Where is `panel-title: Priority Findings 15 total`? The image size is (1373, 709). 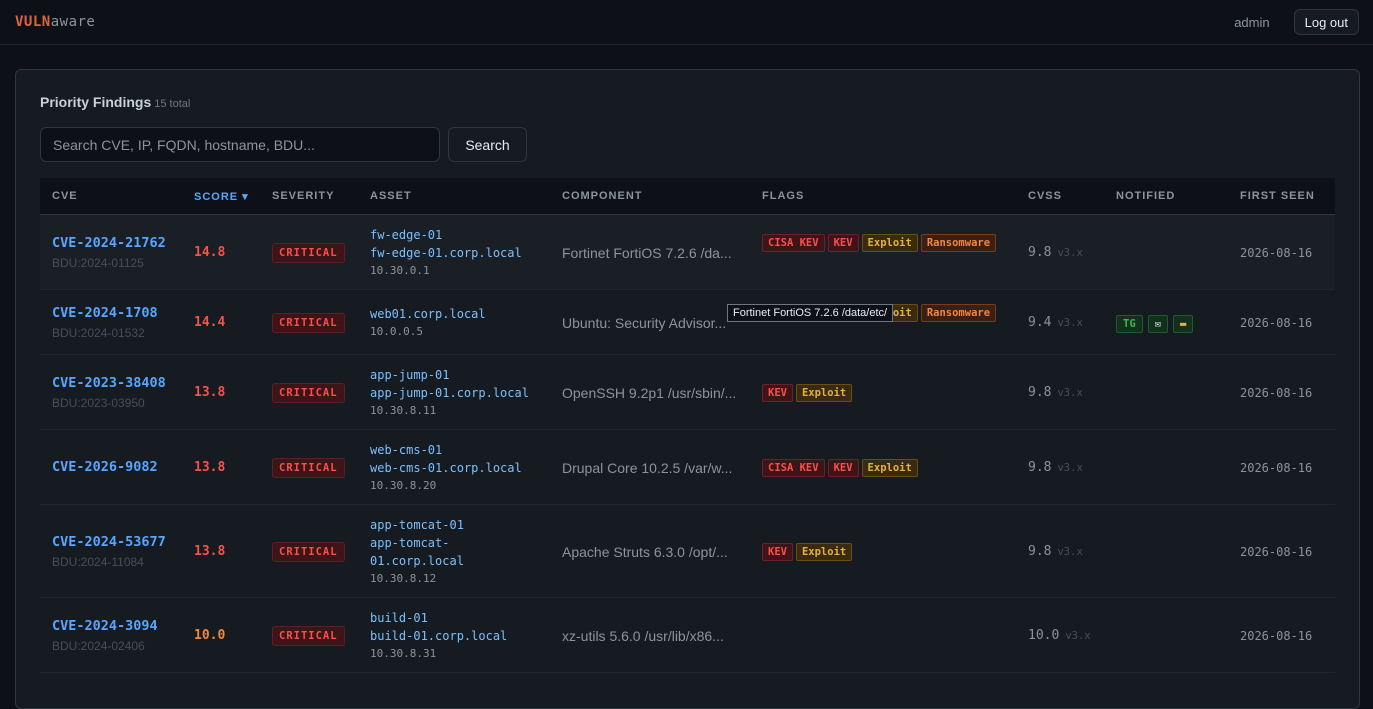 panel-title: Priority Findings 15 total is located at coordinates (115, 102).